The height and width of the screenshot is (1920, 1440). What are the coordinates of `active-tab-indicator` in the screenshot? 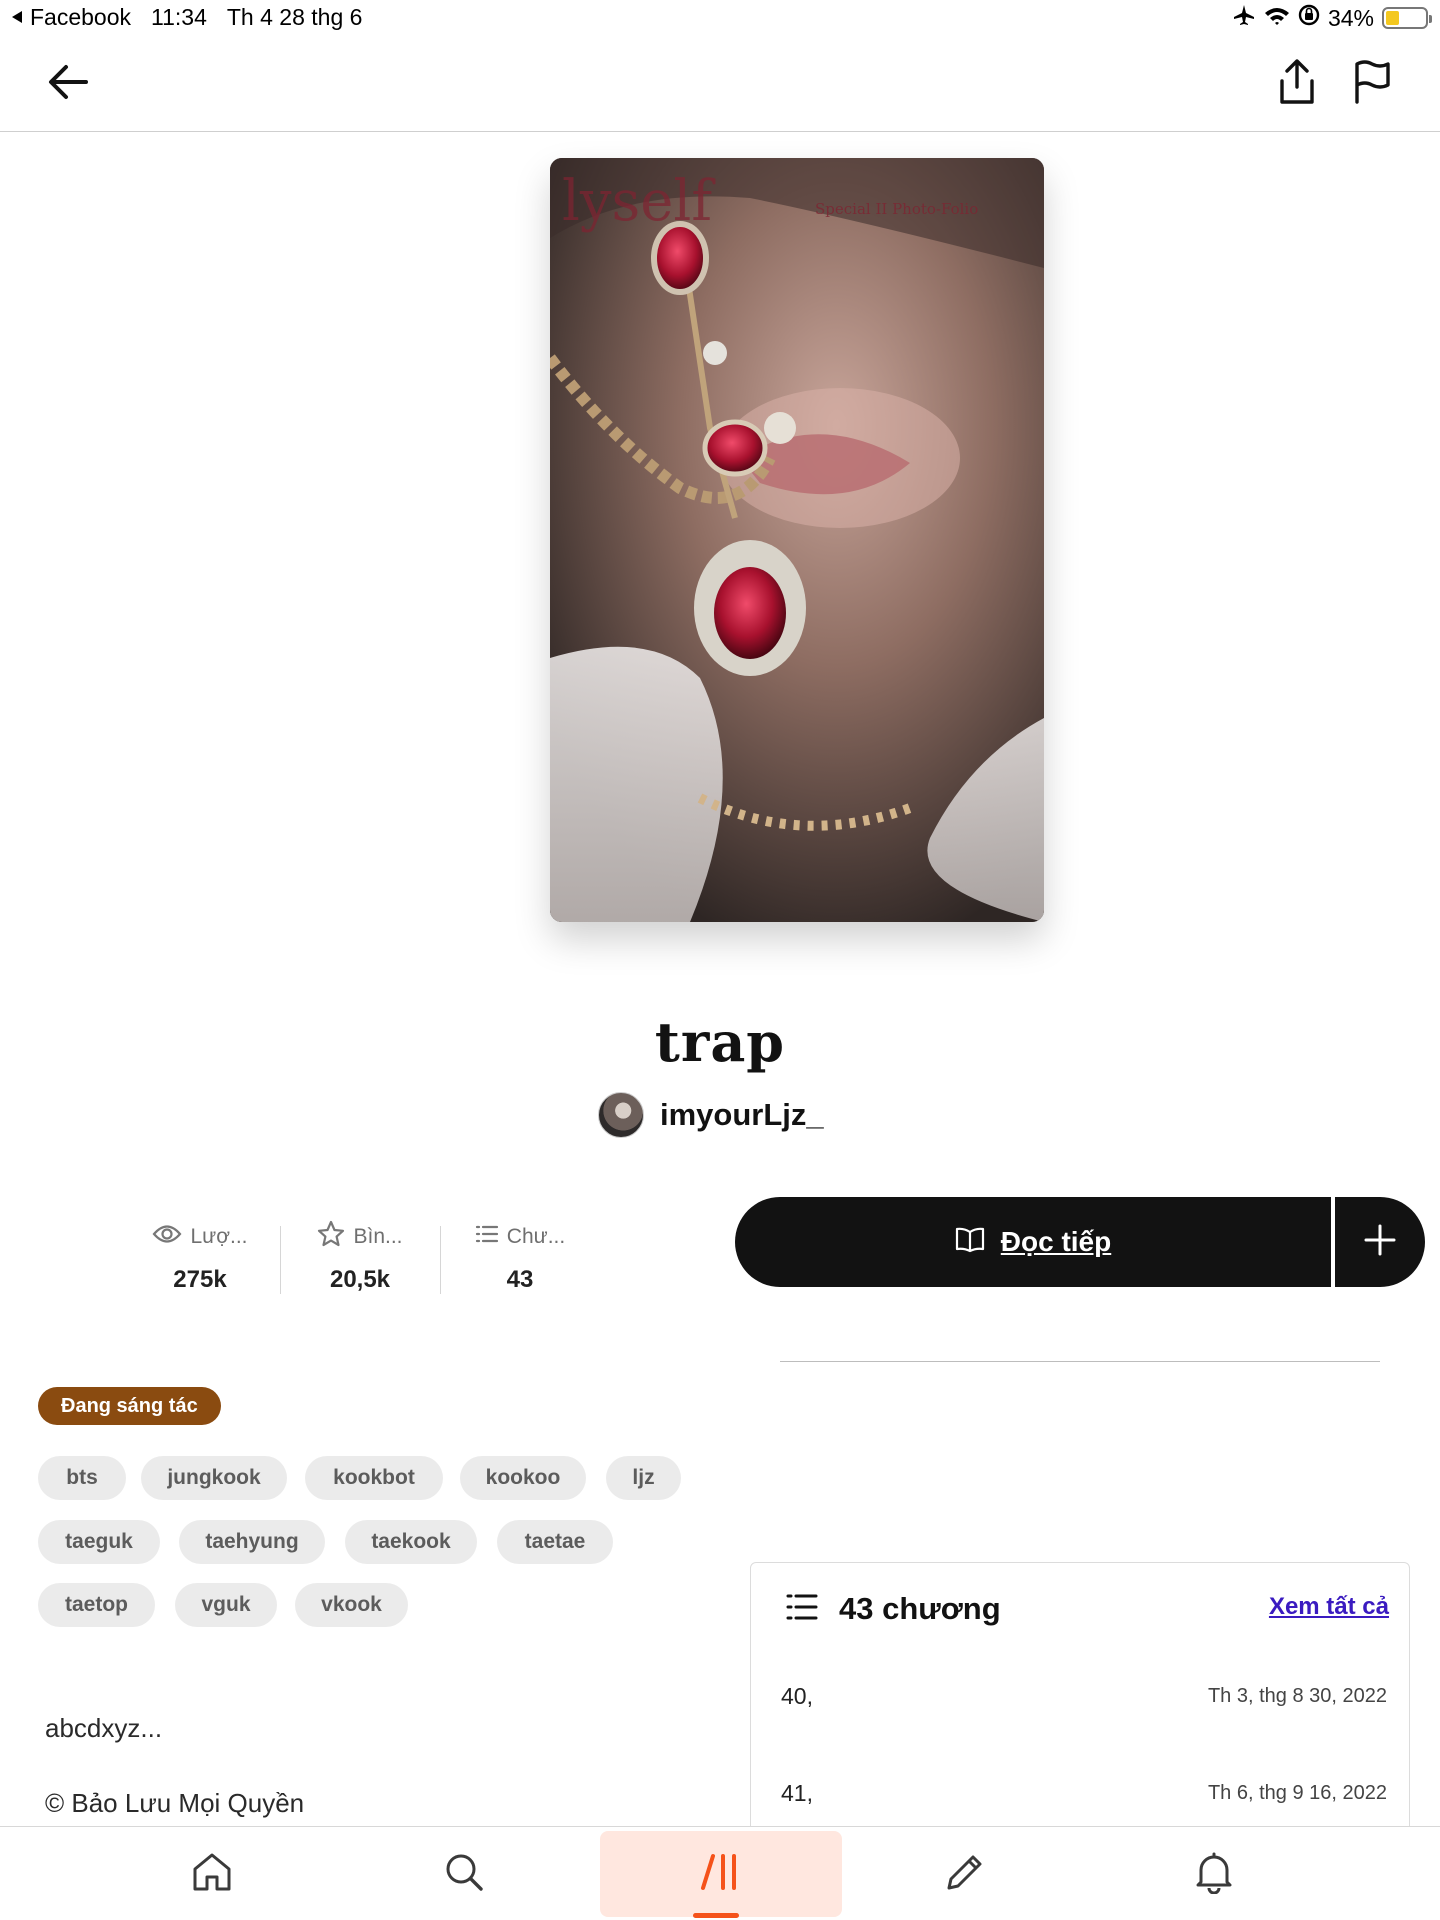 It's located at (716, 1915).